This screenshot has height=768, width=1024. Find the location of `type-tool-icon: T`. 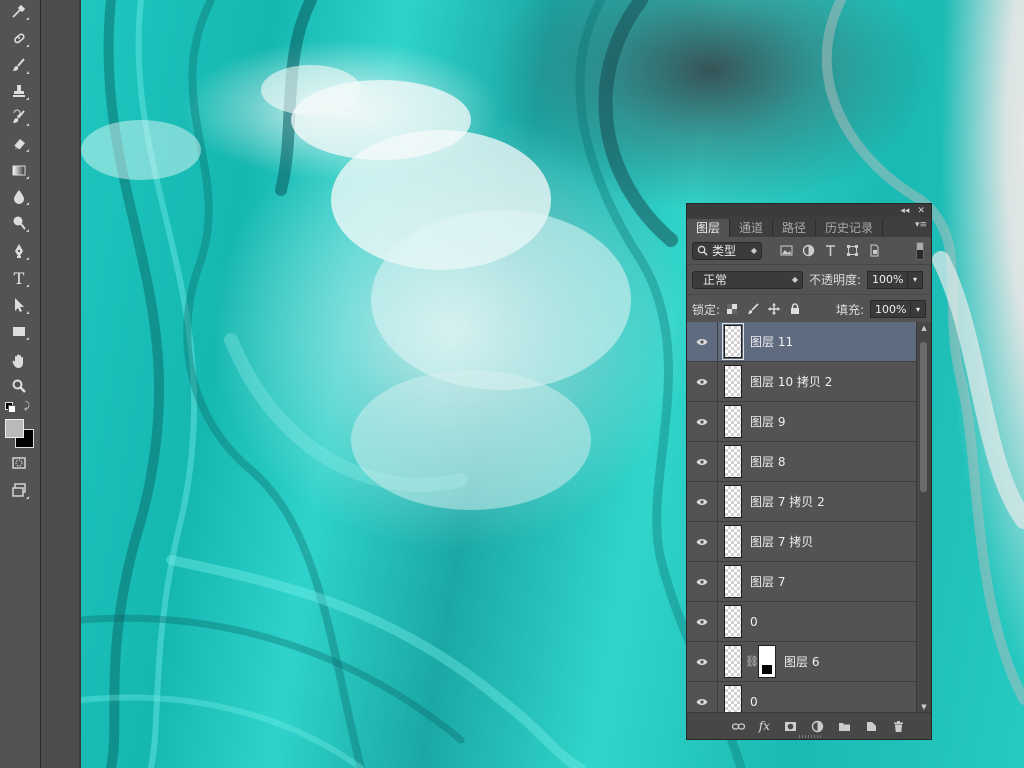

type-tool-icon: T is located at coordinates (19, 278).